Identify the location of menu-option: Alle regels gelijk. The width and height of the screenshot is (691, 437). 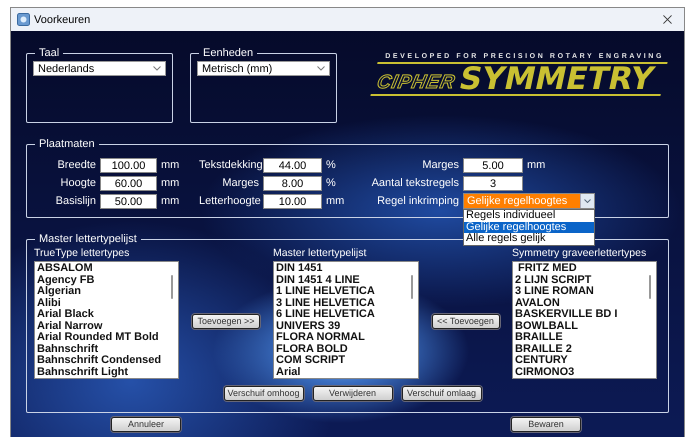
(529, 238).